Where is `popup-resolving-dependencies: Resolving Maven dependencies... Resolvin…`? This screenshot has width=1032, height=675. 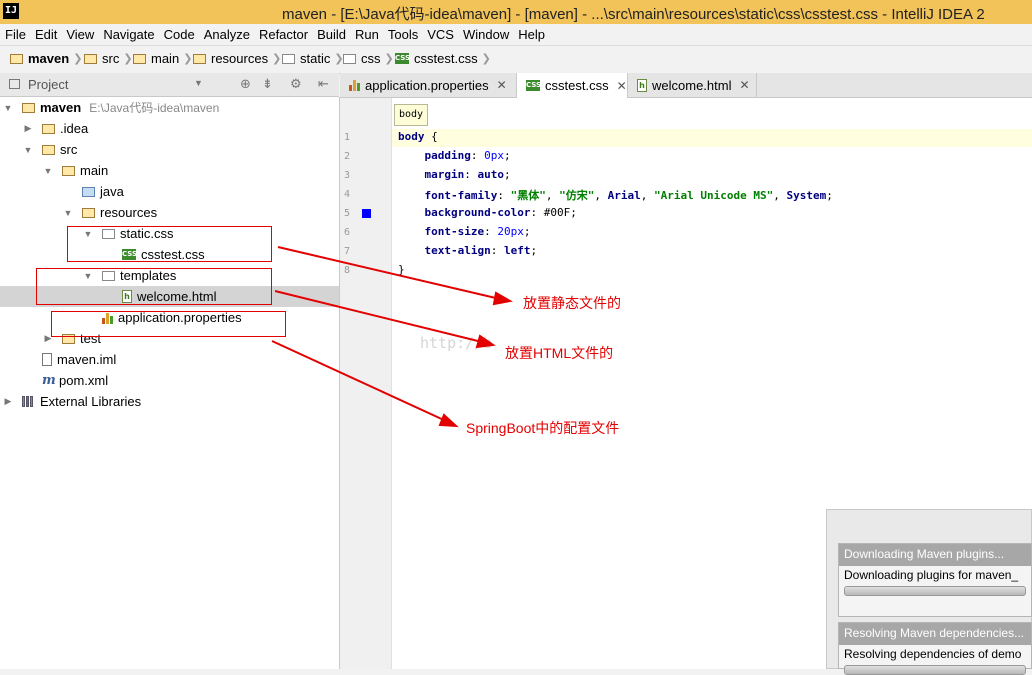
popup-resolving-dependencies: Resolving Maven dependencies... Resolvin… is located at coordinates (935, 648).